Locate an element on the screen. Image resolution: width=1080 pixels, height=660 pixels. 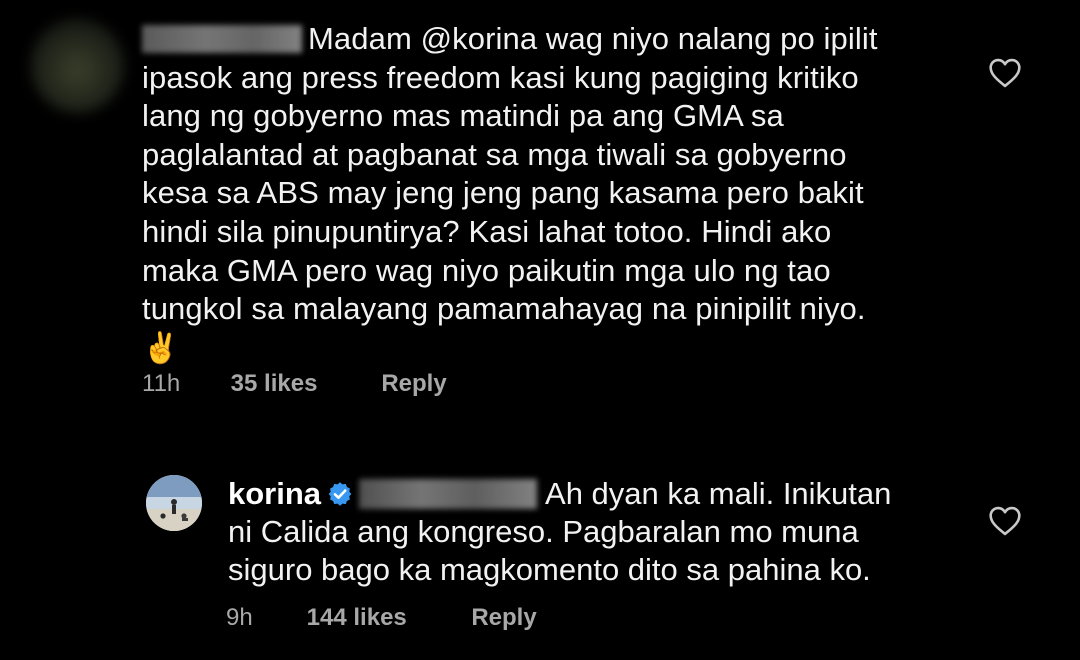
korina-avatar is located at coordinates (174, 503).